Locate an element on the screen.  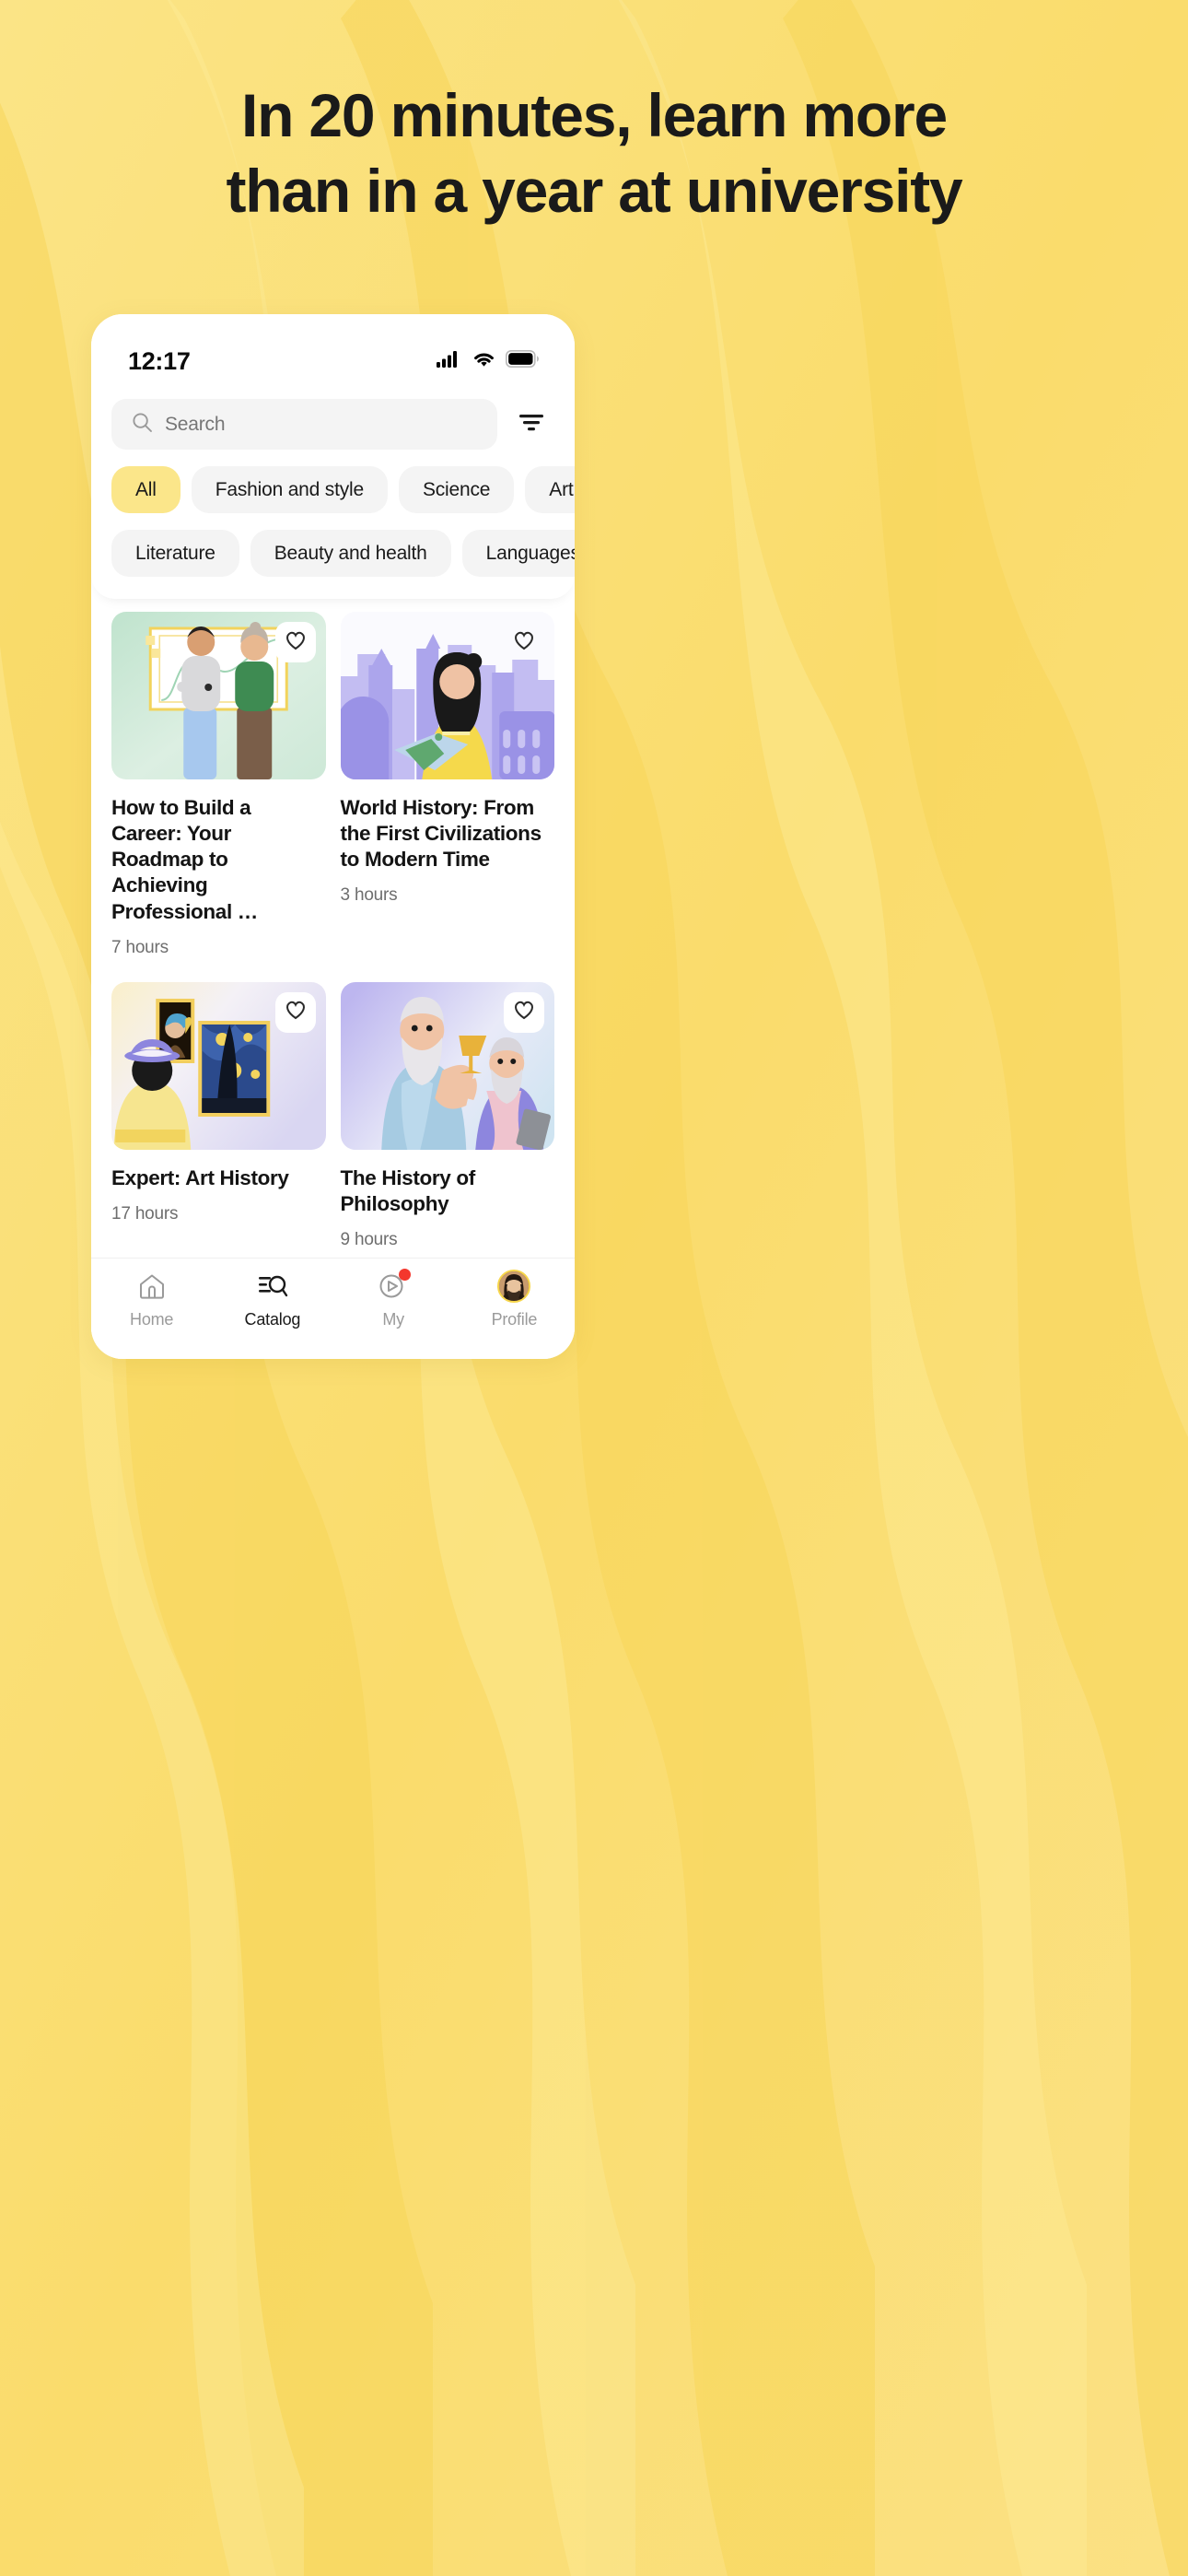
headline-line-1: In 20 minutes, learn more is located at coordinates (594, 115).